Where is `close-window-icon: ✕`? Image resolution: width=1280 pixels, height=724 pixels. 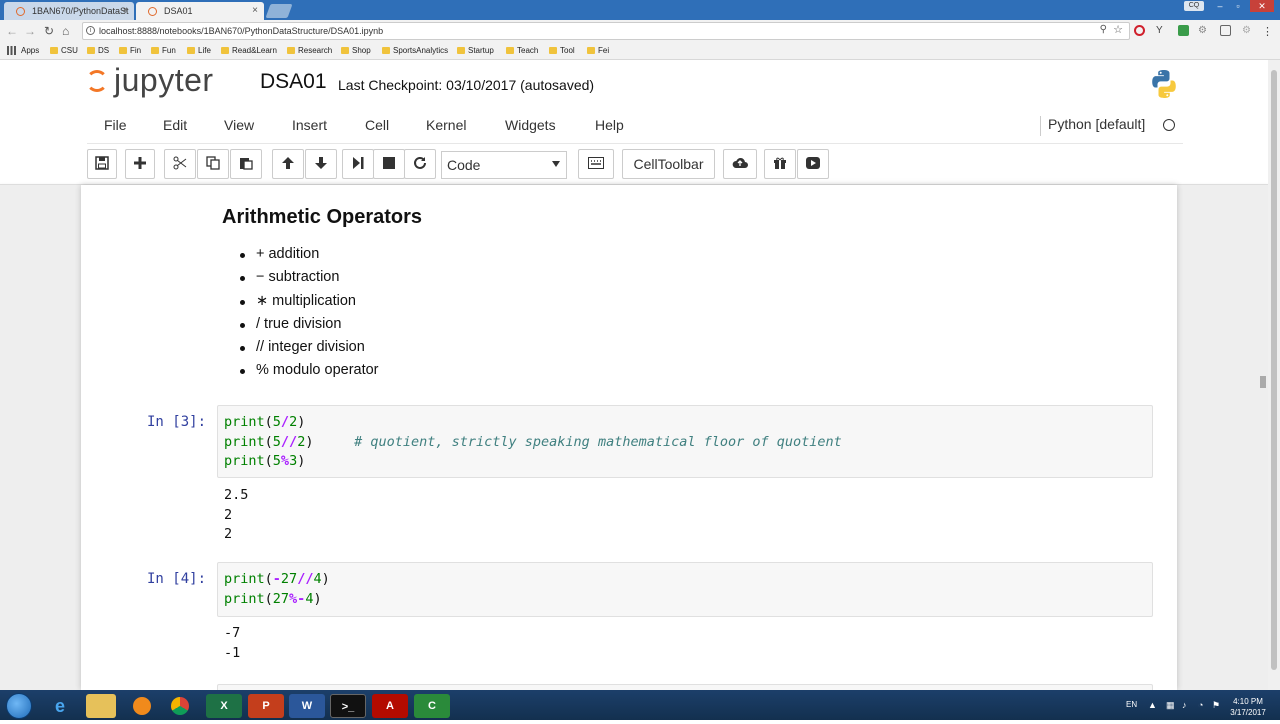
close-window-icon: ✕ is located at coordinates (1262, 6).